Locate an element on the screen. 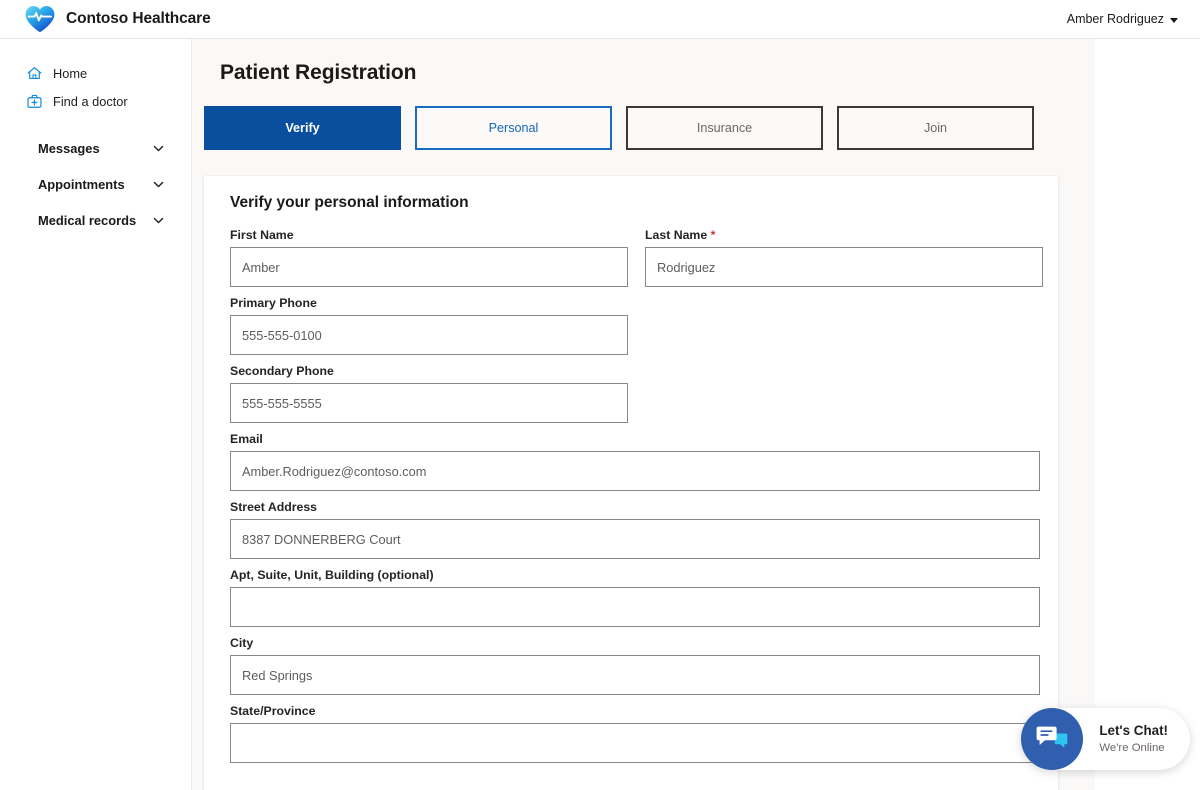 The image size is (1200, 790). chat-subtitle: We're Online is located at coordinates (1132, 747).